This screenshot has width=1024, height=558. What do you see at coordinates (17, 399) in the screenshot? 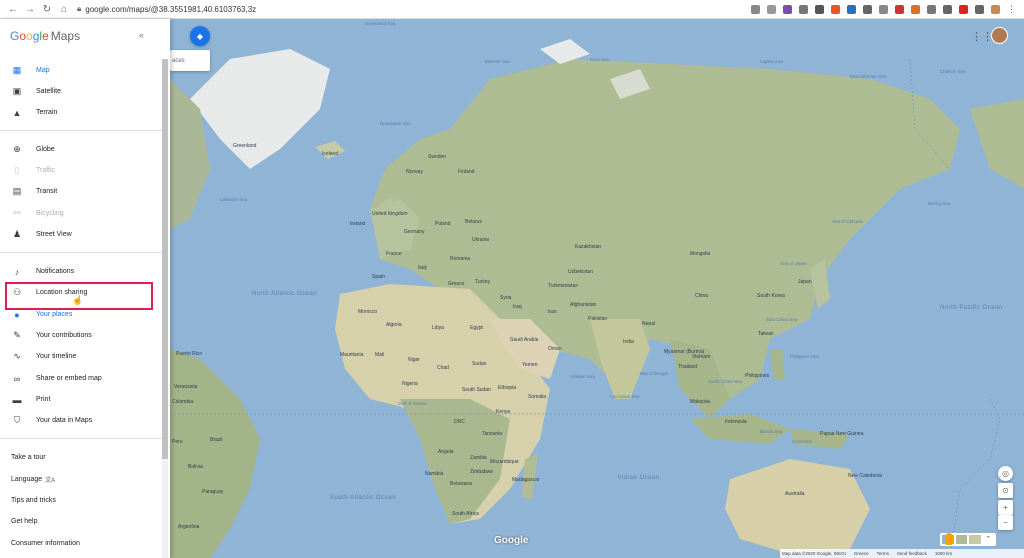
I see `print-icon: ▬` at bounding box center [17, 399].